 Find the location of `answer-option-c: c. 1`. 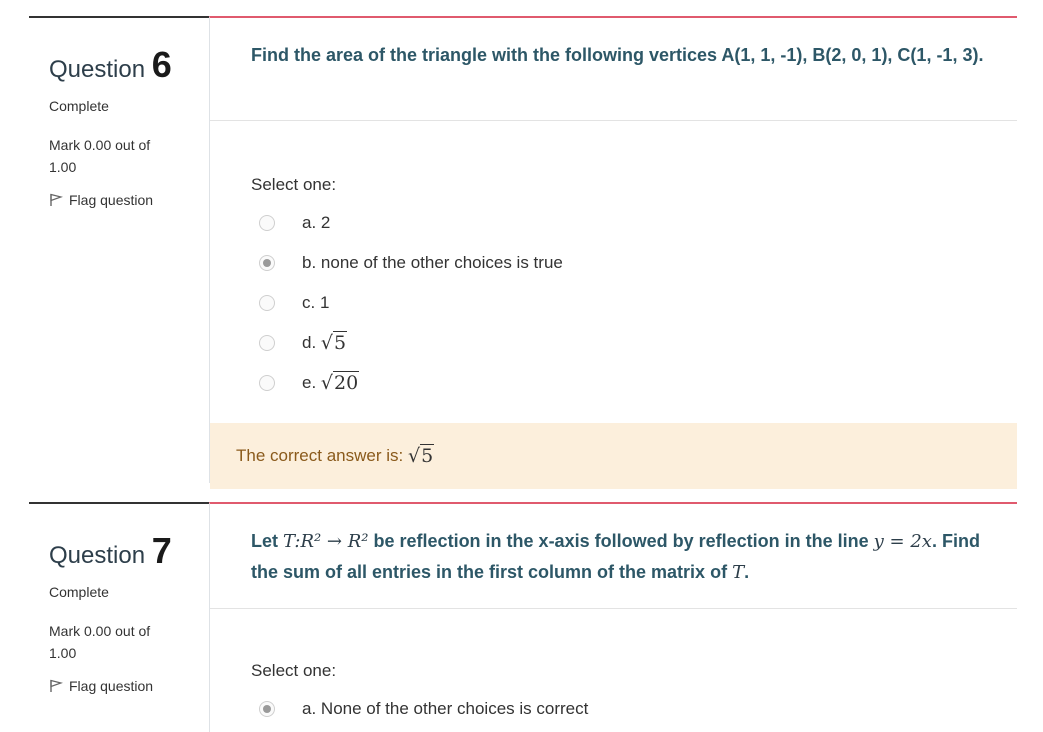

answer-option-c: c. 1 is located at coordinates (634, 303).